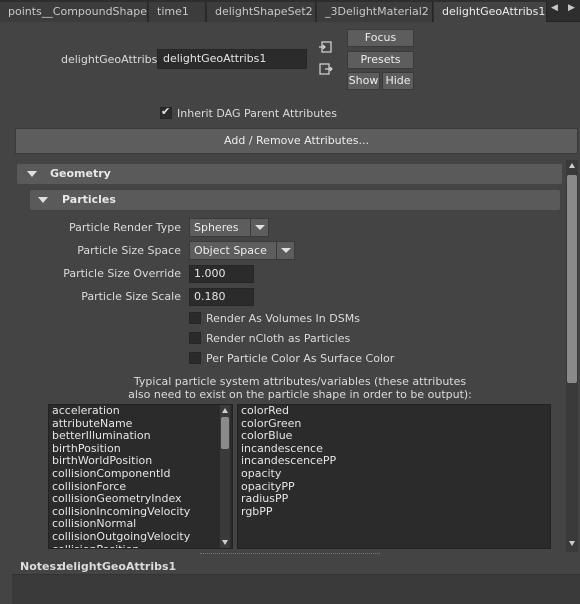 This screenshot has height=604, width=580. Describe the element at coordinates (140, 499) in the screenshot. I see `attribute-list-item: collisionGeometryIndex` at that location.